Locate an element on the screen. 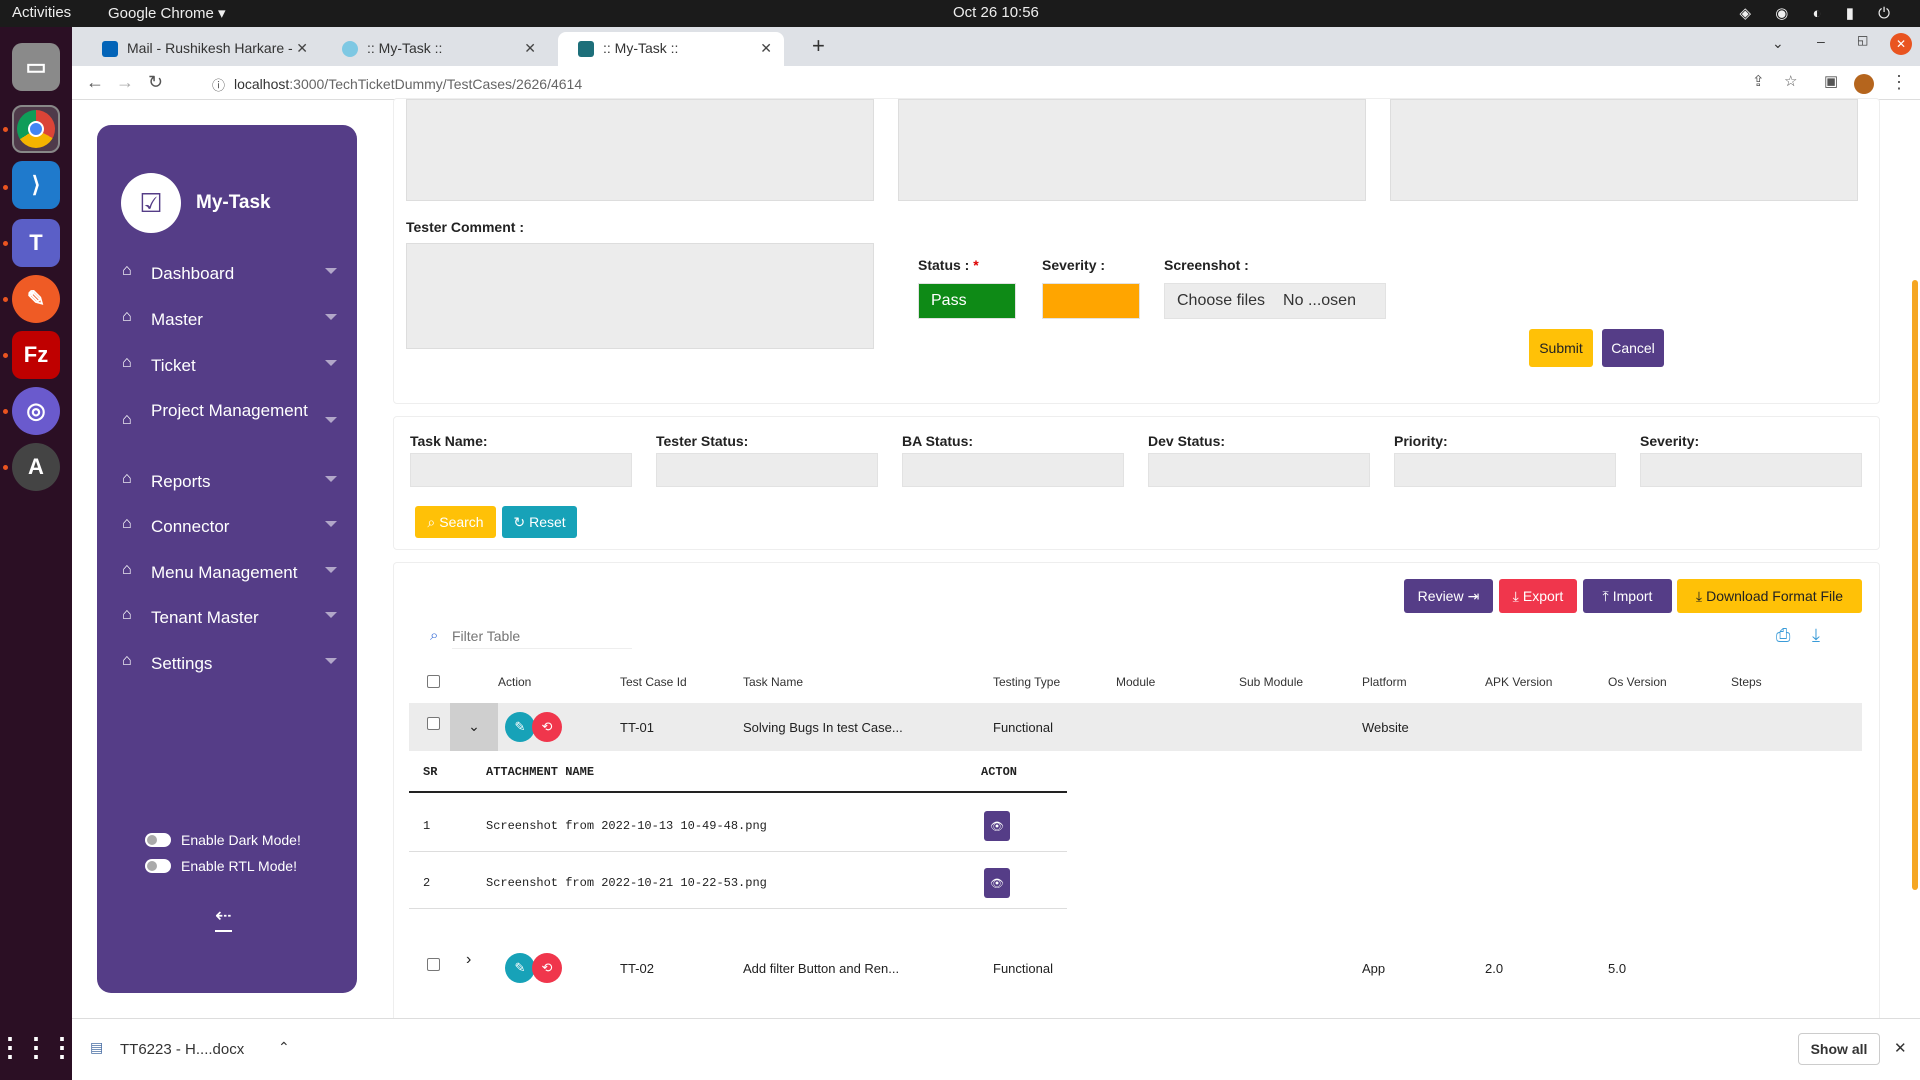 The height and width of the screenshot is (1080, 1920). app-grid-icon: ⋮⋮⋮ is located at coordinates (37, 1047).